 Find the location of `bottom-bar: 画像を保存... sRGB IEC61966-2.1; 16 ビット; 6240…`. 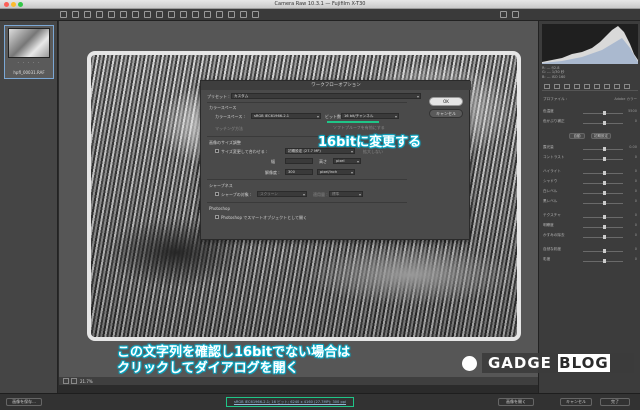

bottom-bar: 画像を保存... sRGB IEC61966-2.1; 16 ビット; 6240… is located at coordinates (320, 401).